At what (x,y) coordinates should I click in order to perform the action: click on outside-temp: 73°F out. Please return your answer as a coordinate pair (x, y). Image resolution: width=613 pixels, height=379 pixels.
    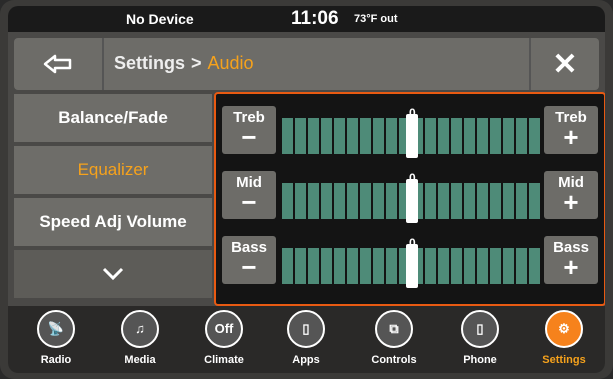
    Looking at the image, I should click on (376, 19).